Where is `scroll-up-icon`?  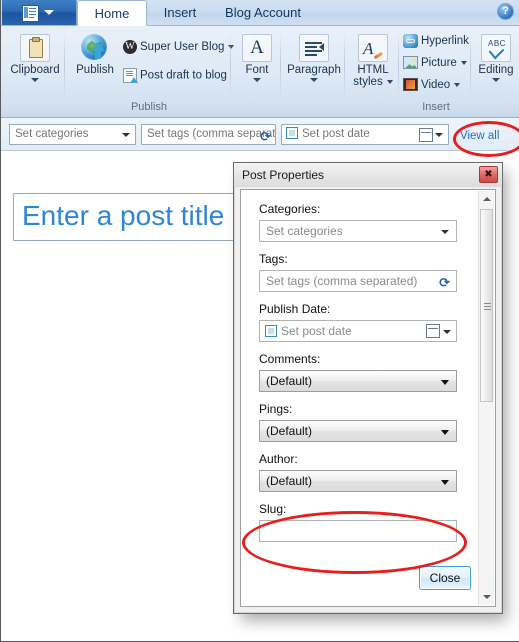
scroll-up-icon is located at coordinates (486, 199).